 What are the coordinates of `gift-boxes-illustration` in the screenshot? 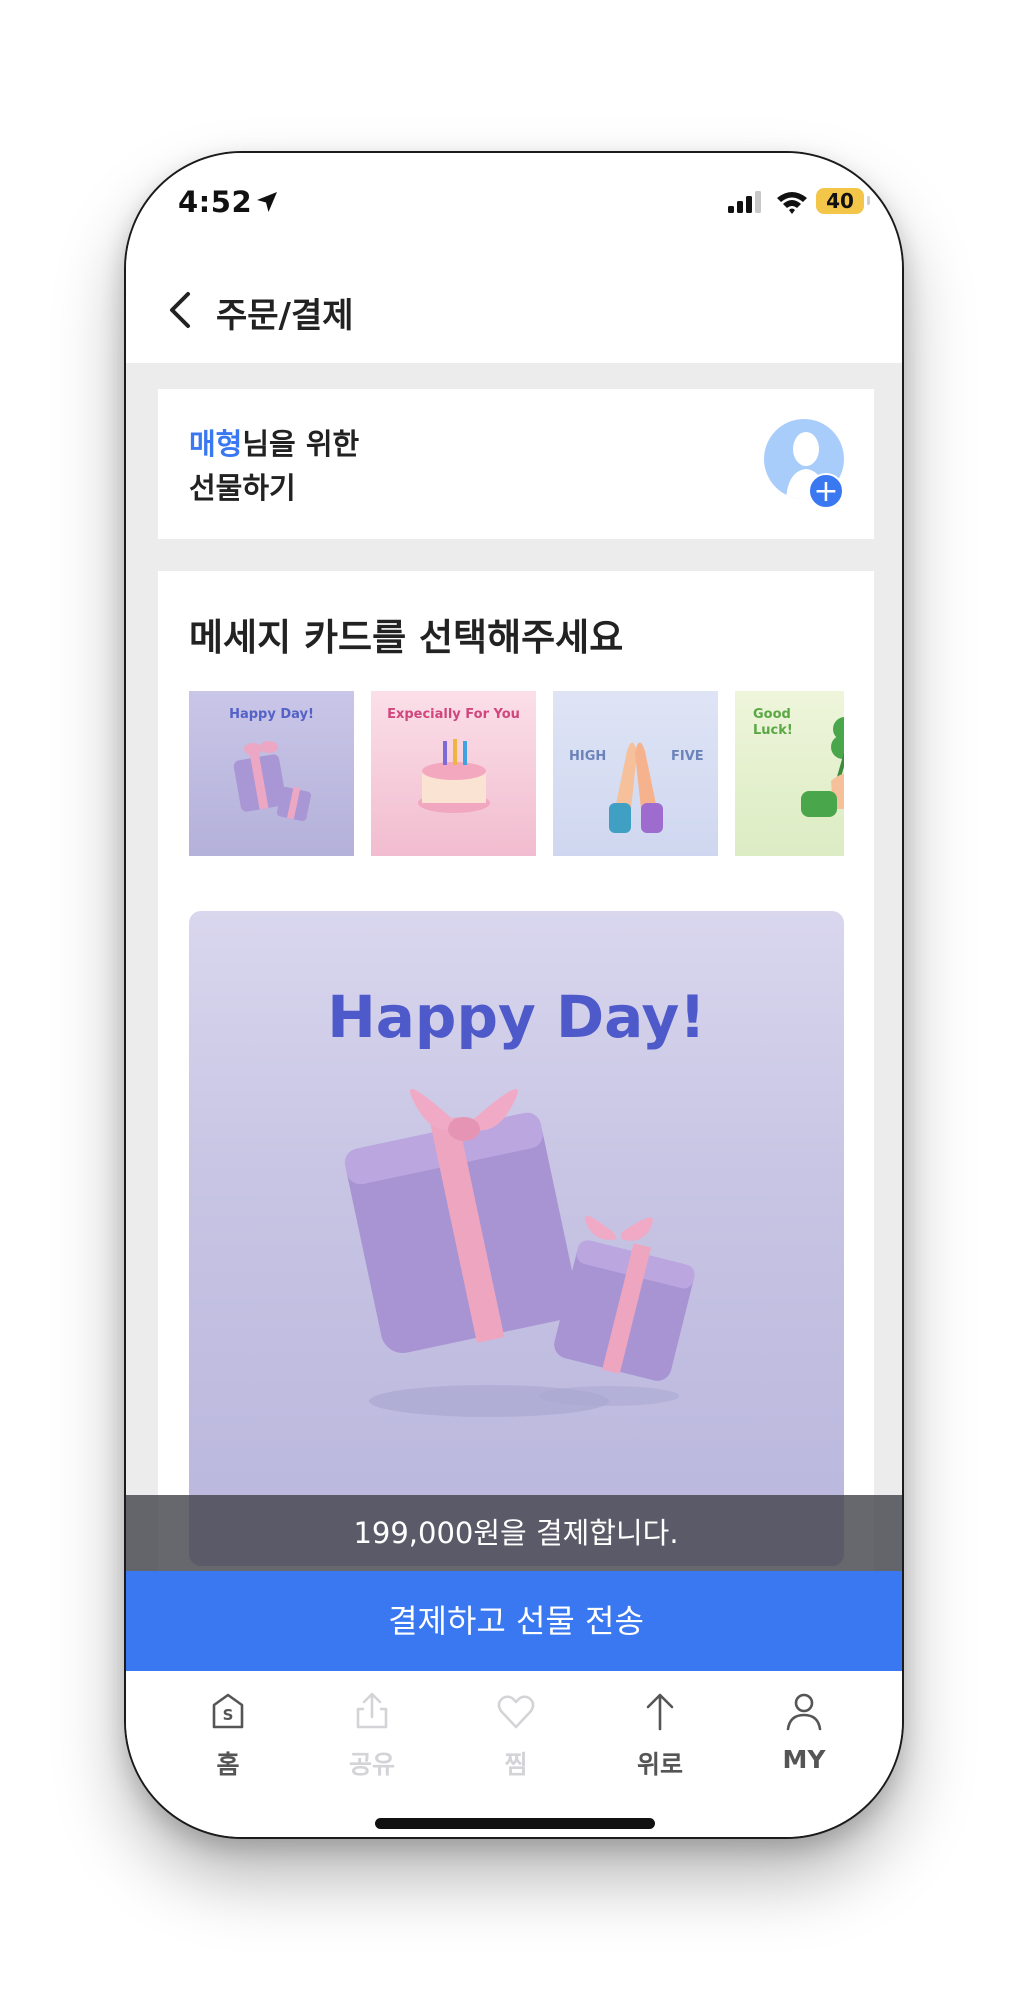 It's located at (519, 1253).